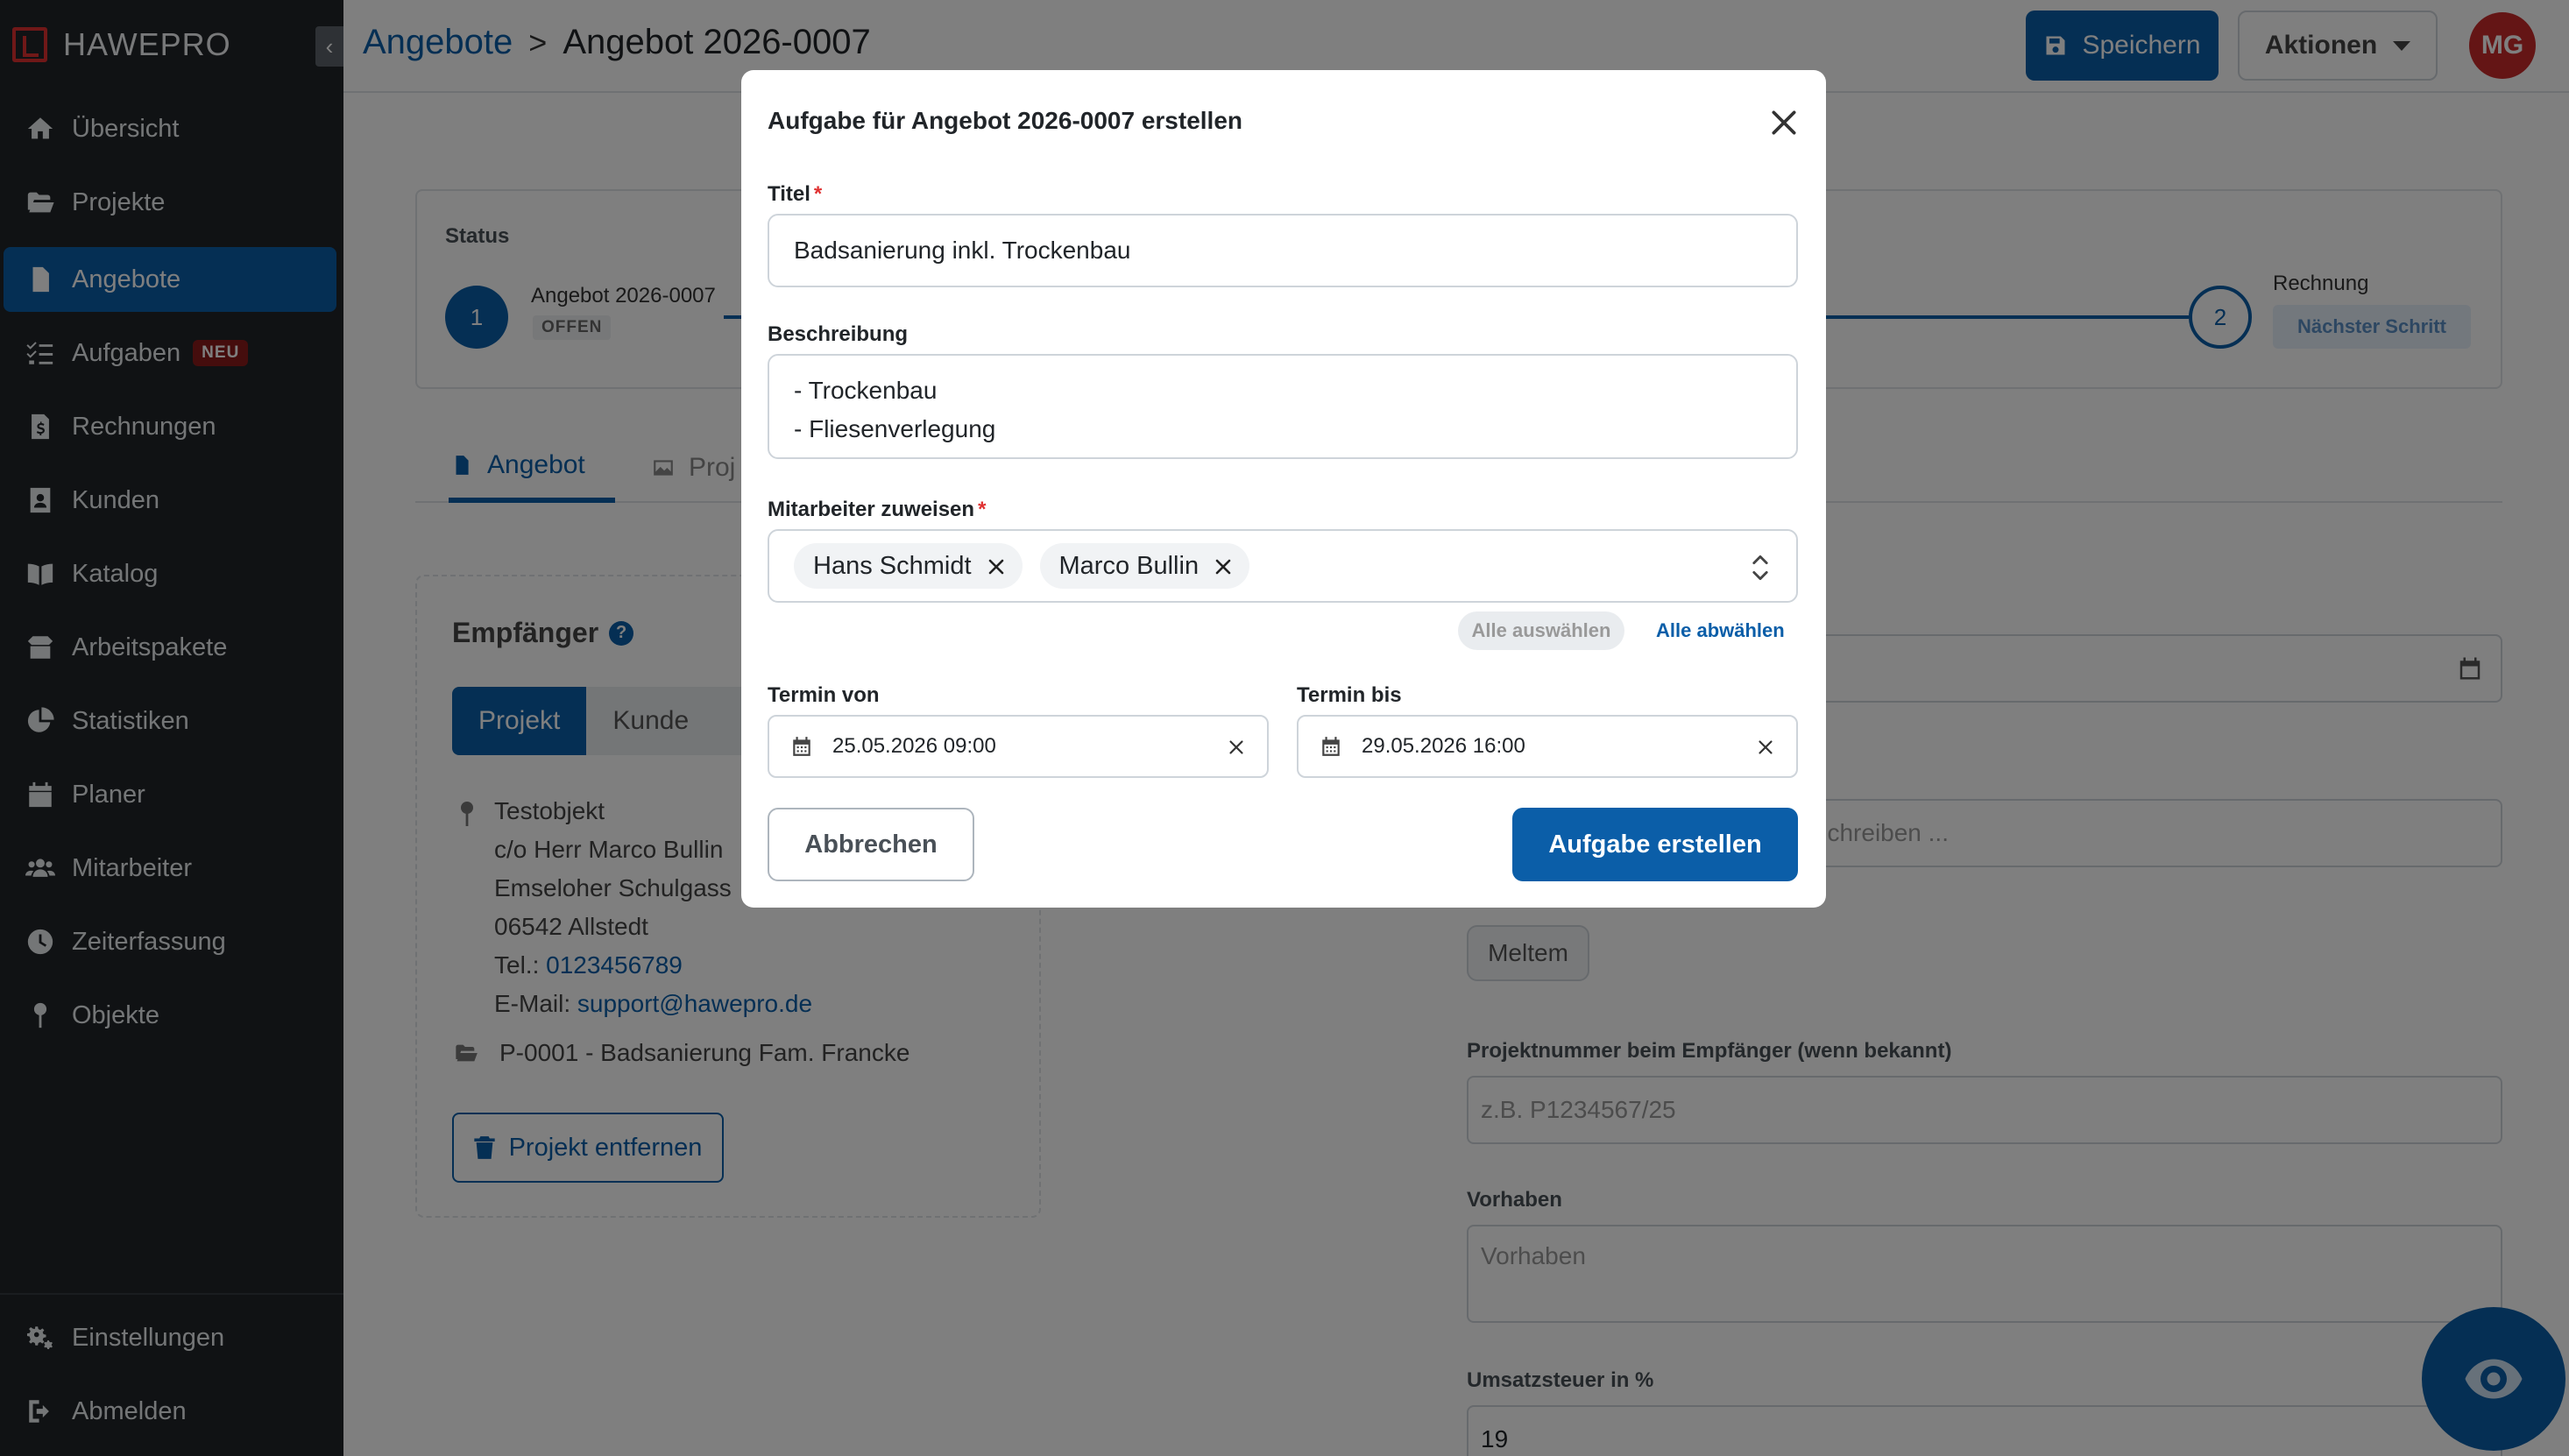 Image resolution: width=2569 pixels, height=1456 pixels. What do you see at coordinates (1720, 630) in the screenshot?
I see `deselect-all-button: Alle abwählen` at bounding box center [1720, 630].